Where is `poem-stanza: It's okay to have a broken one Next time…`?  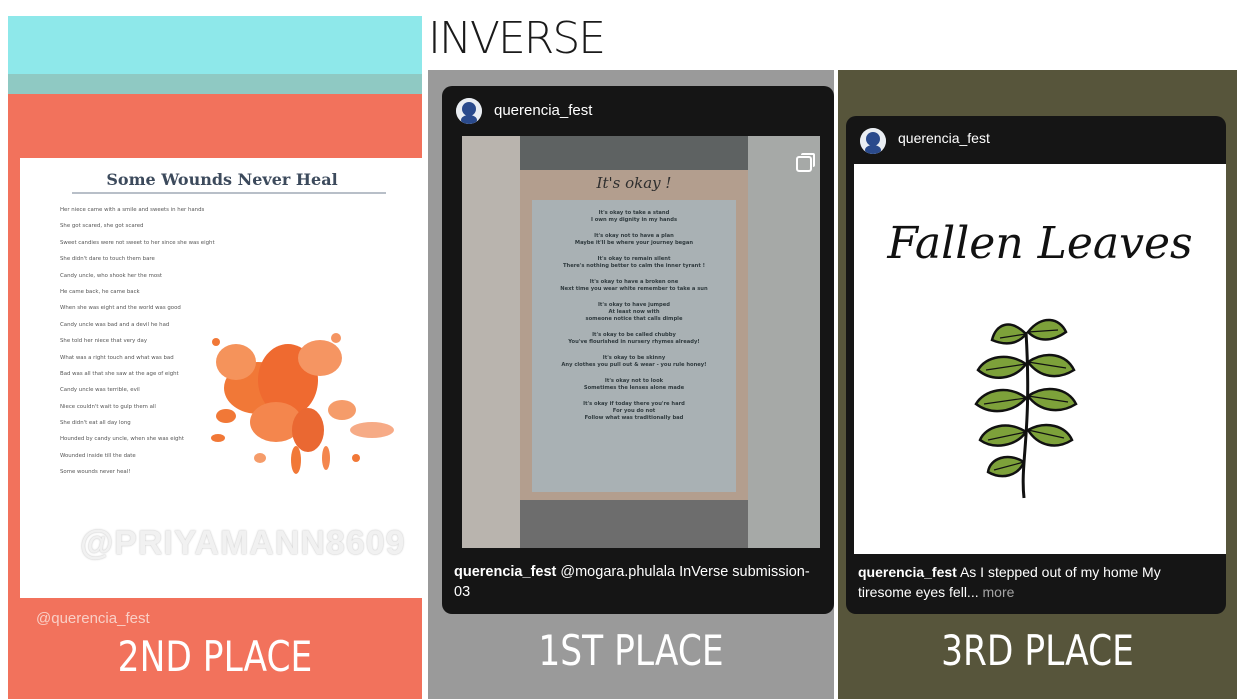 poem-stanza: It's okay to have a broken one Next time… is located at coordinates (634, 285).